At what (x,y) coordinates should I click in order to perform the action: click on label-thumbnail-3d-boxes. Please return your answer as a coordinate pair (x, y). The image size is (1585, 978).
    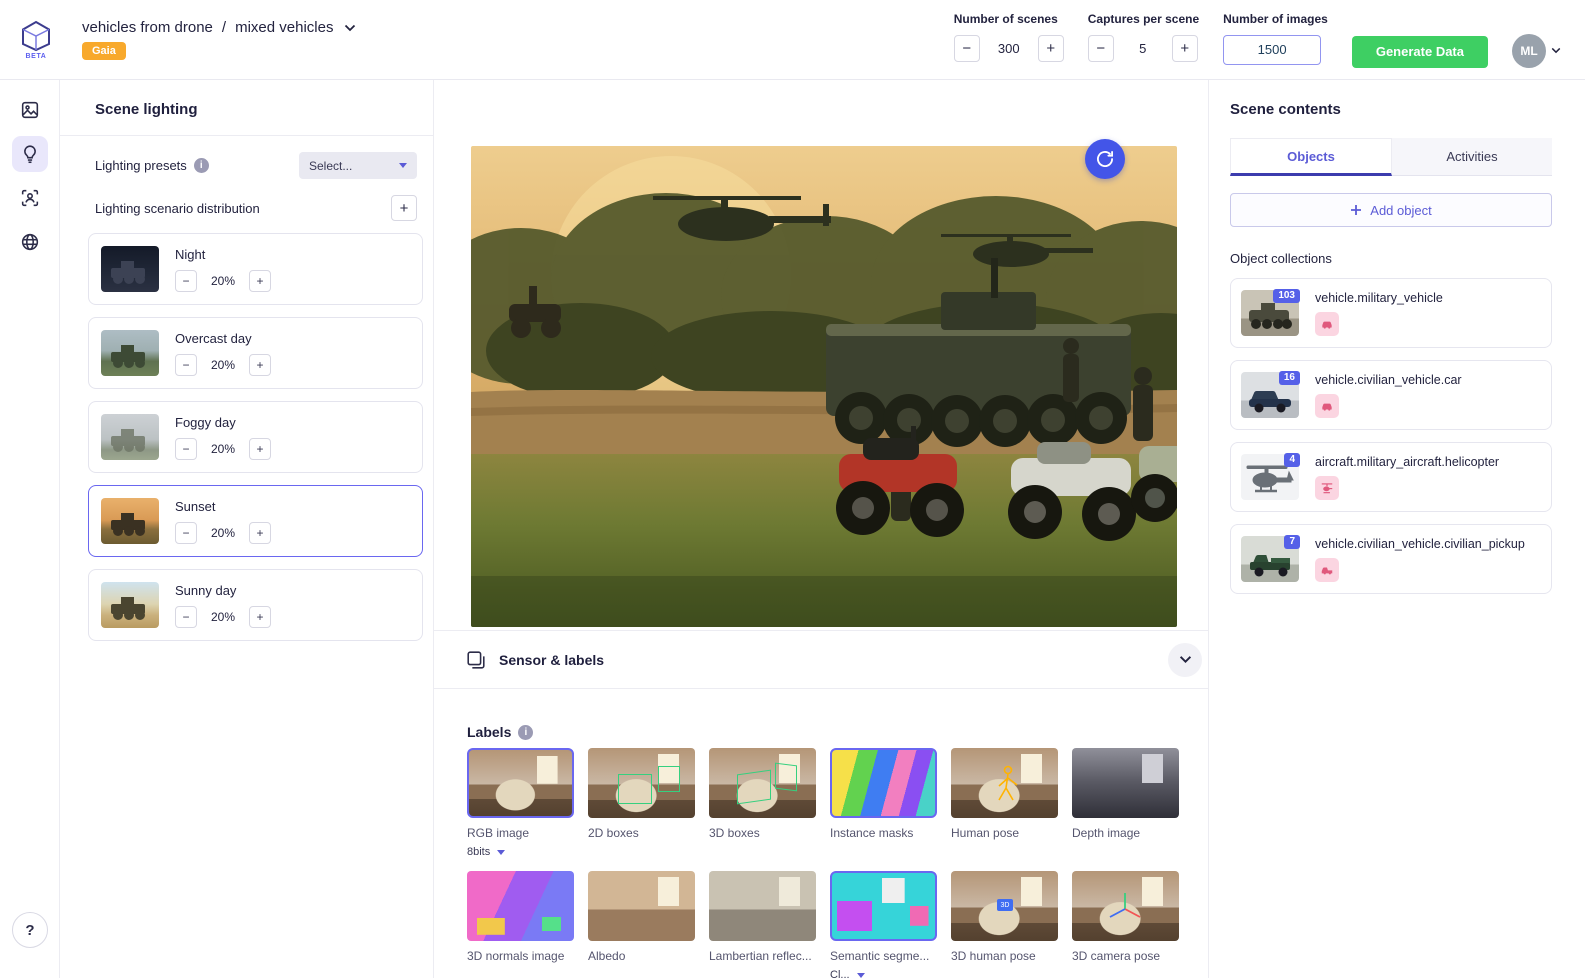
    Looking at the image, I should click on (762, 783).